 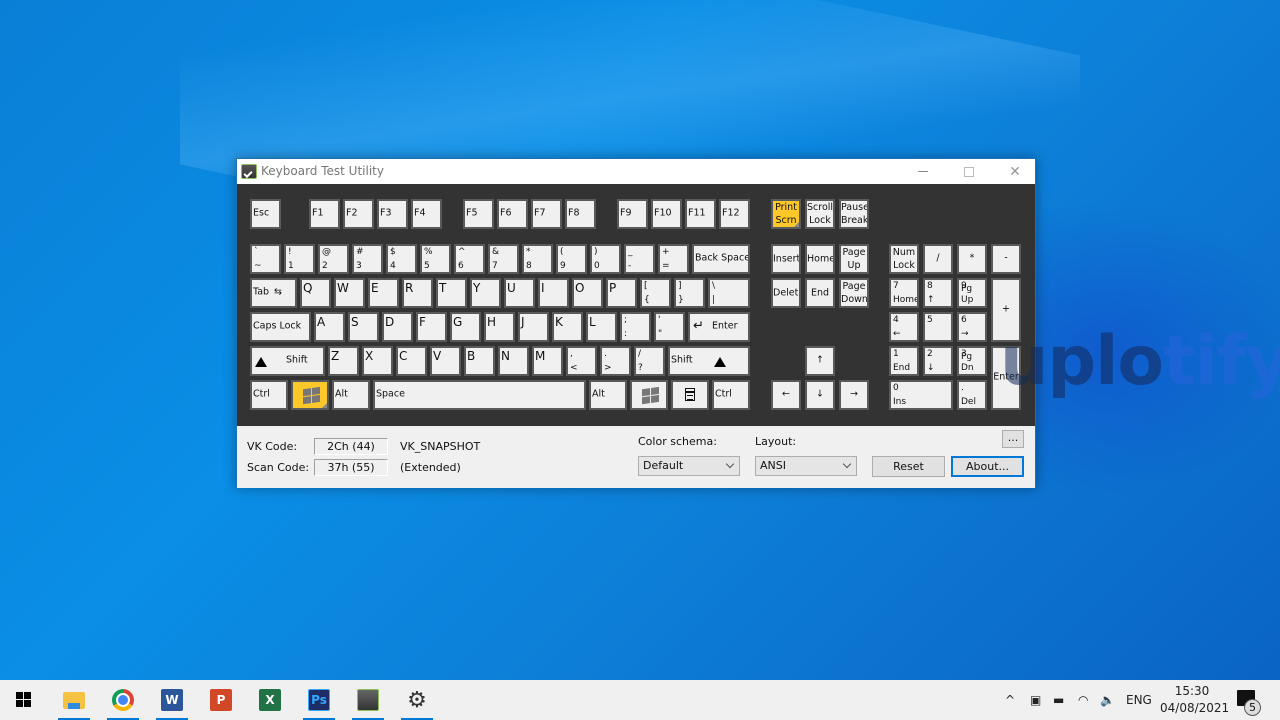 What do you see at coordinates (608, 395) in the screenshot?
I see `key-right-alt: Alt` at bounding box center [608, 395].